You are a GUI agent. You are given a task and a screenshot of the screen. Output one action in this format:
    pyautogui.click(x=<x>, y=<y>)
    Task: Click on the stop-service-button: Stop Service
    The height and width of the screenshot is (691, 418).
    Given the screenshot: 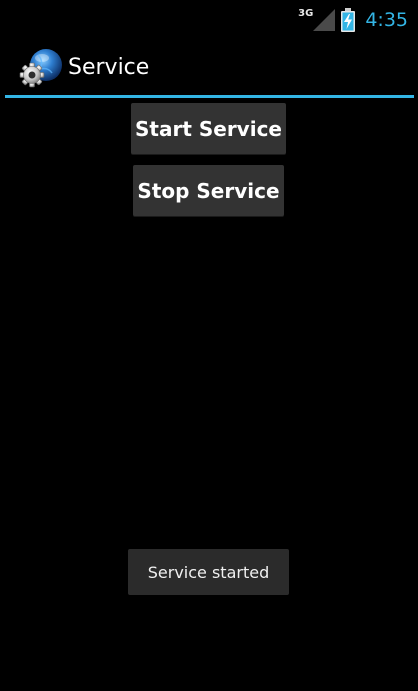 What is the action you would take?
    pyautogui.click(x=208, y=190)
    